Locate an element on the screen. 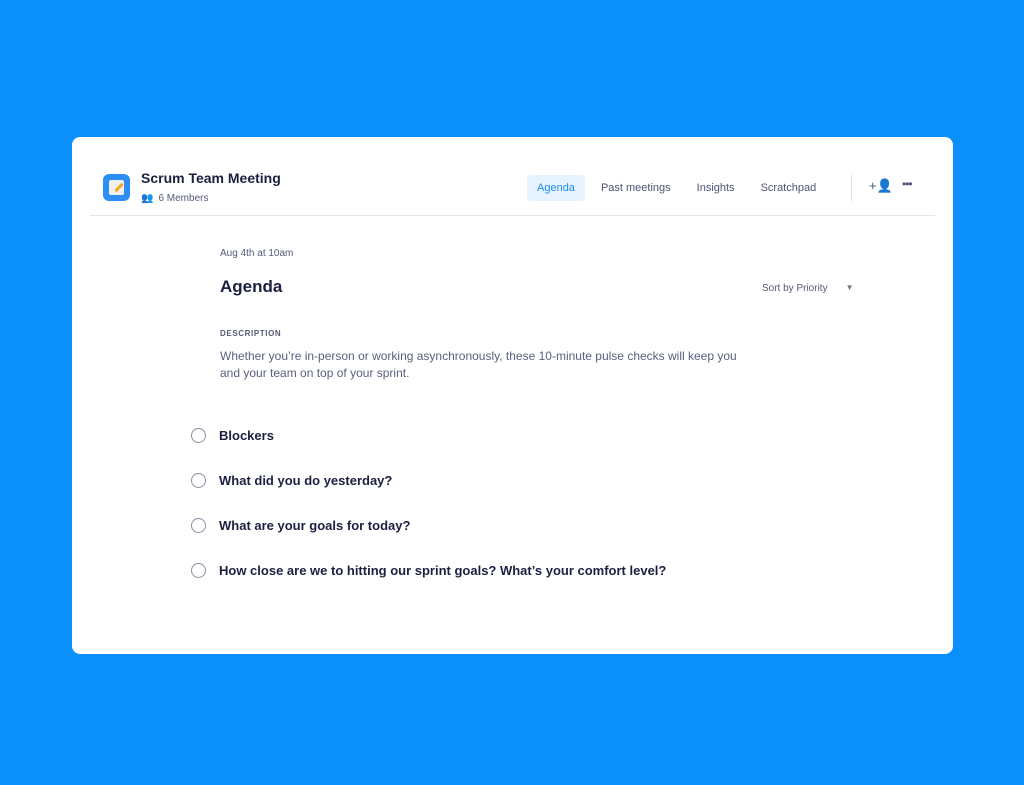 The width and height of the screenshot is (1024, 785). item-label: Blockers is located at coordinates (246, 435).